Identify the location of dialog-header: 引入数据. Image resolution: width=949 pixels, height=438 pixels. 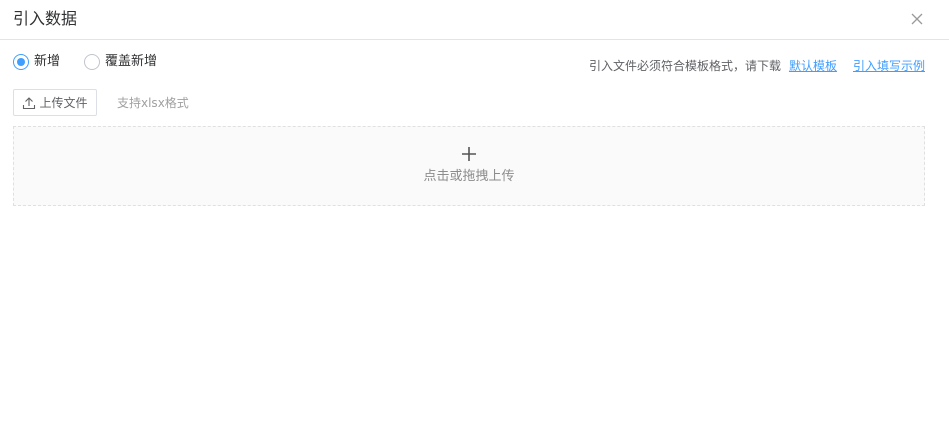
(474, 20).